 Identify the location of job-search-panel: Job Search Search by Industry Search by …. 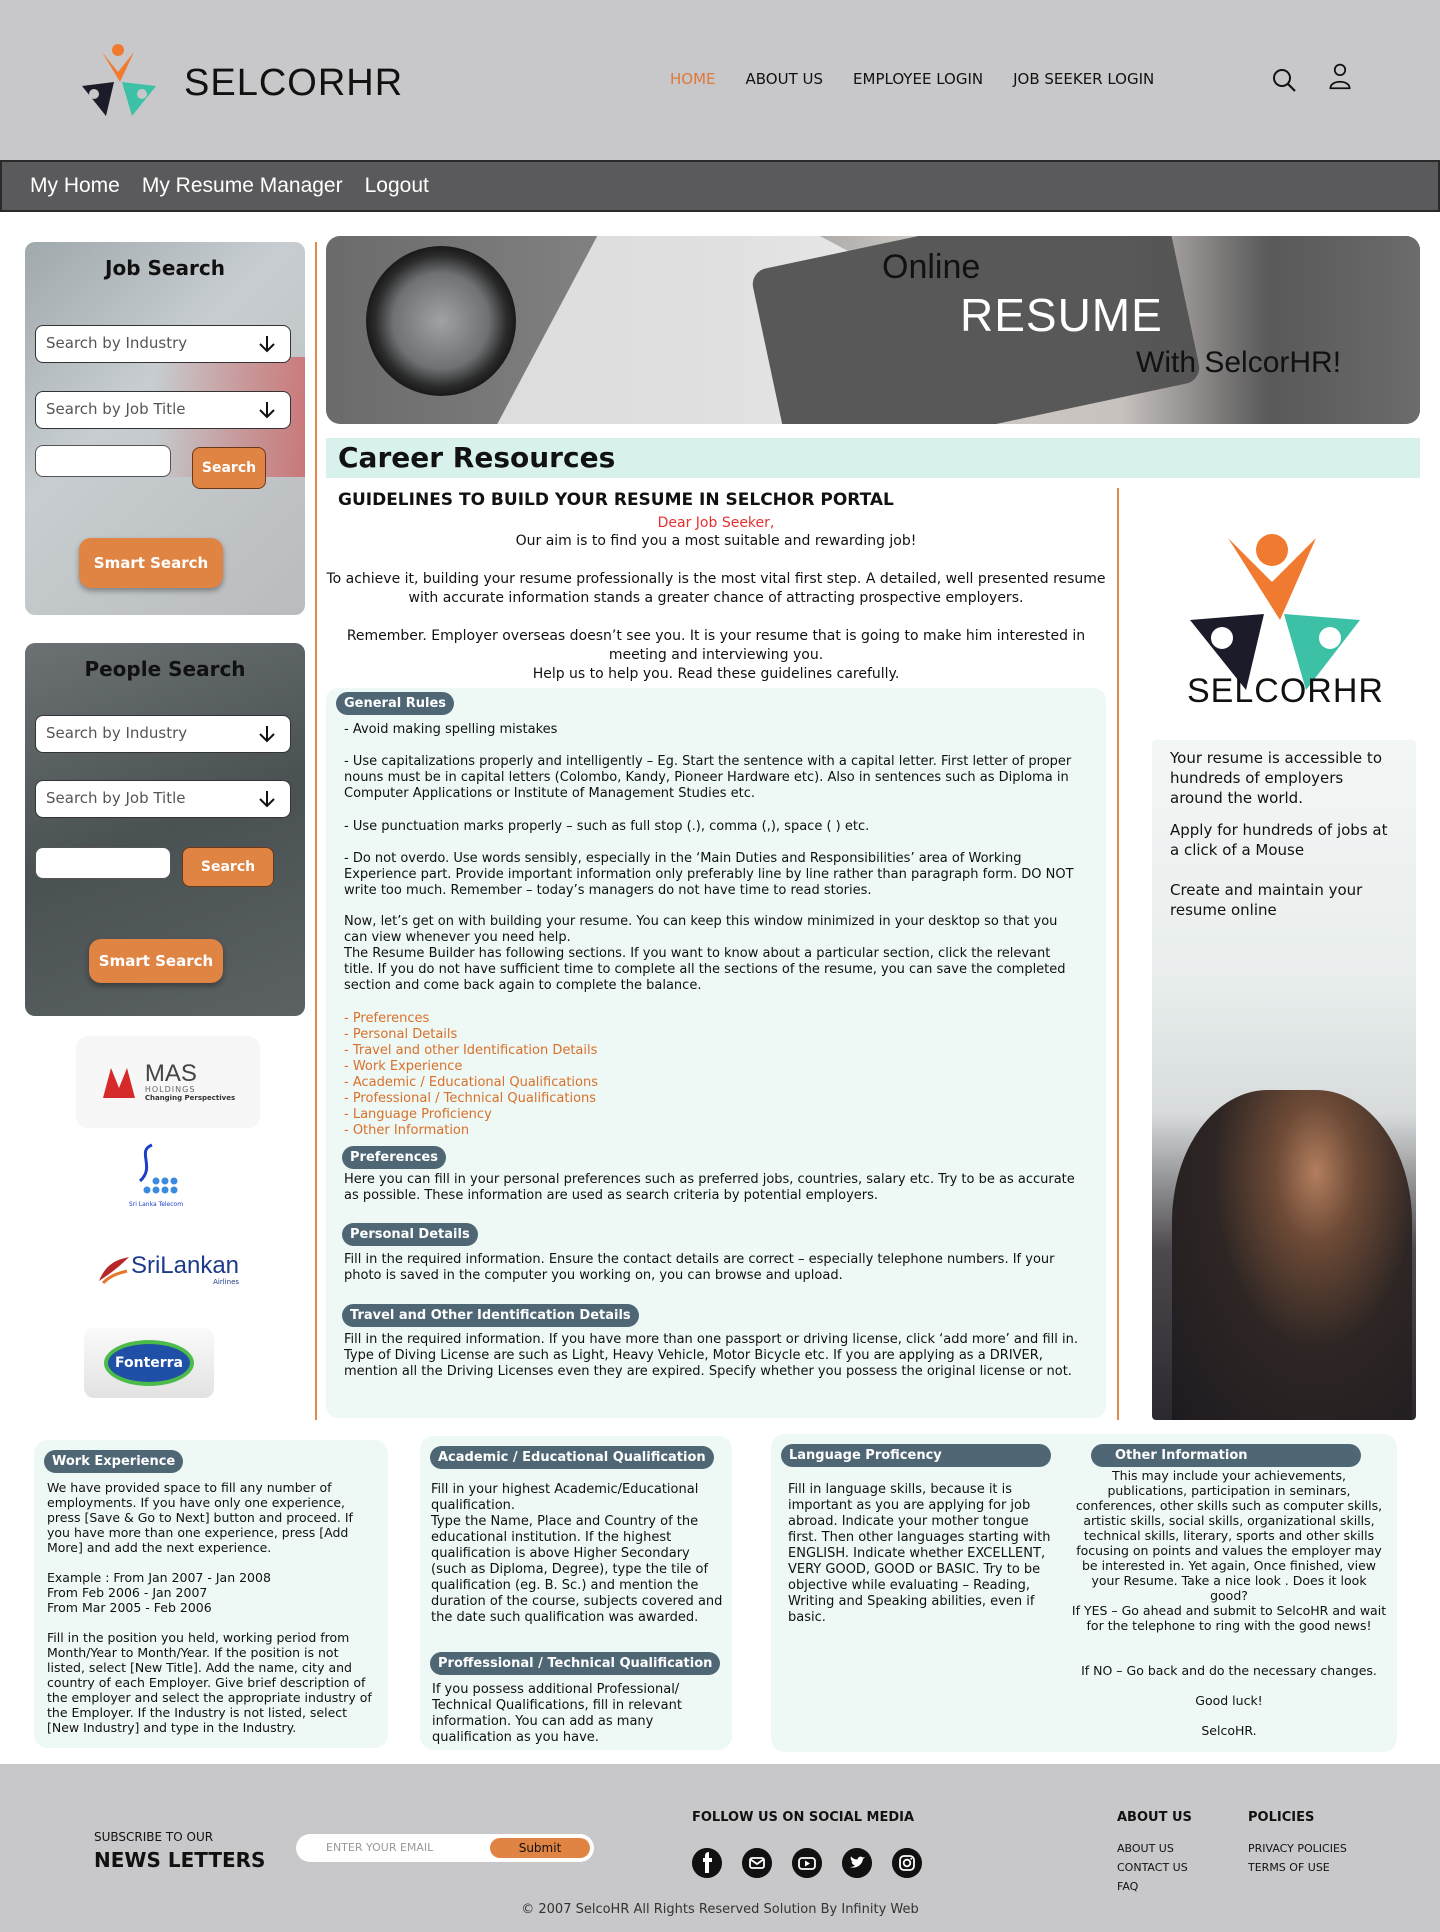
(165, 428).